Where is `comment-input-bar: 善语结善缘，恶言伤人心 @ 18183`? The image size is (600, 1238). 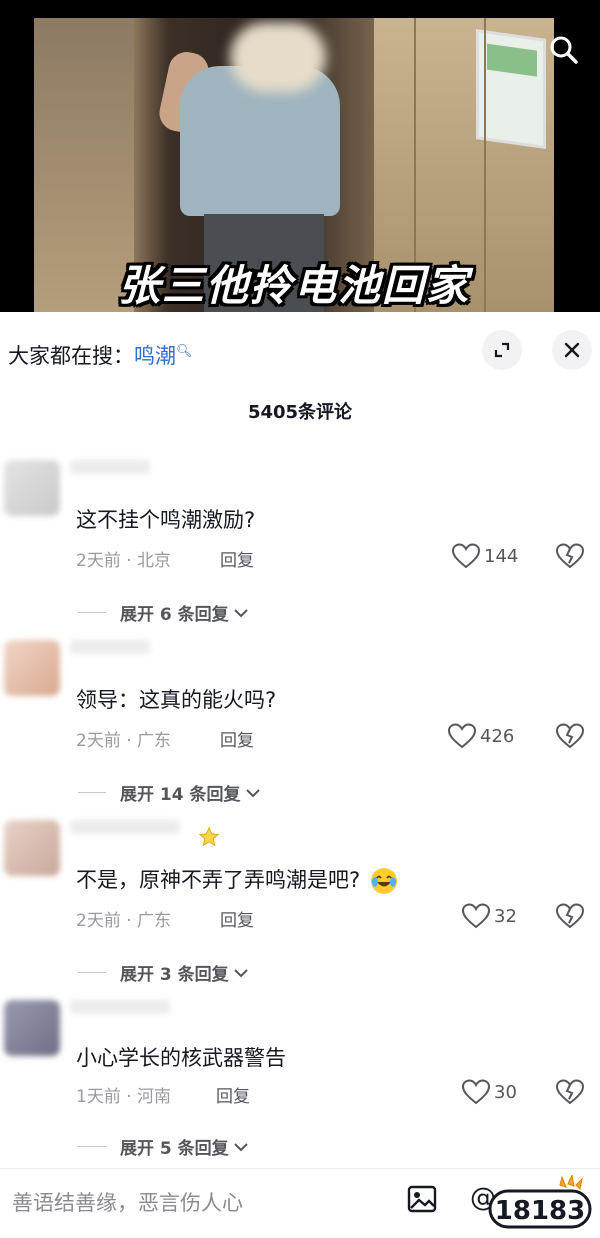
comment-input-bar: 善语结善缘，恶言伤人心 @ 18183 is located at coordinates (300, 1203).